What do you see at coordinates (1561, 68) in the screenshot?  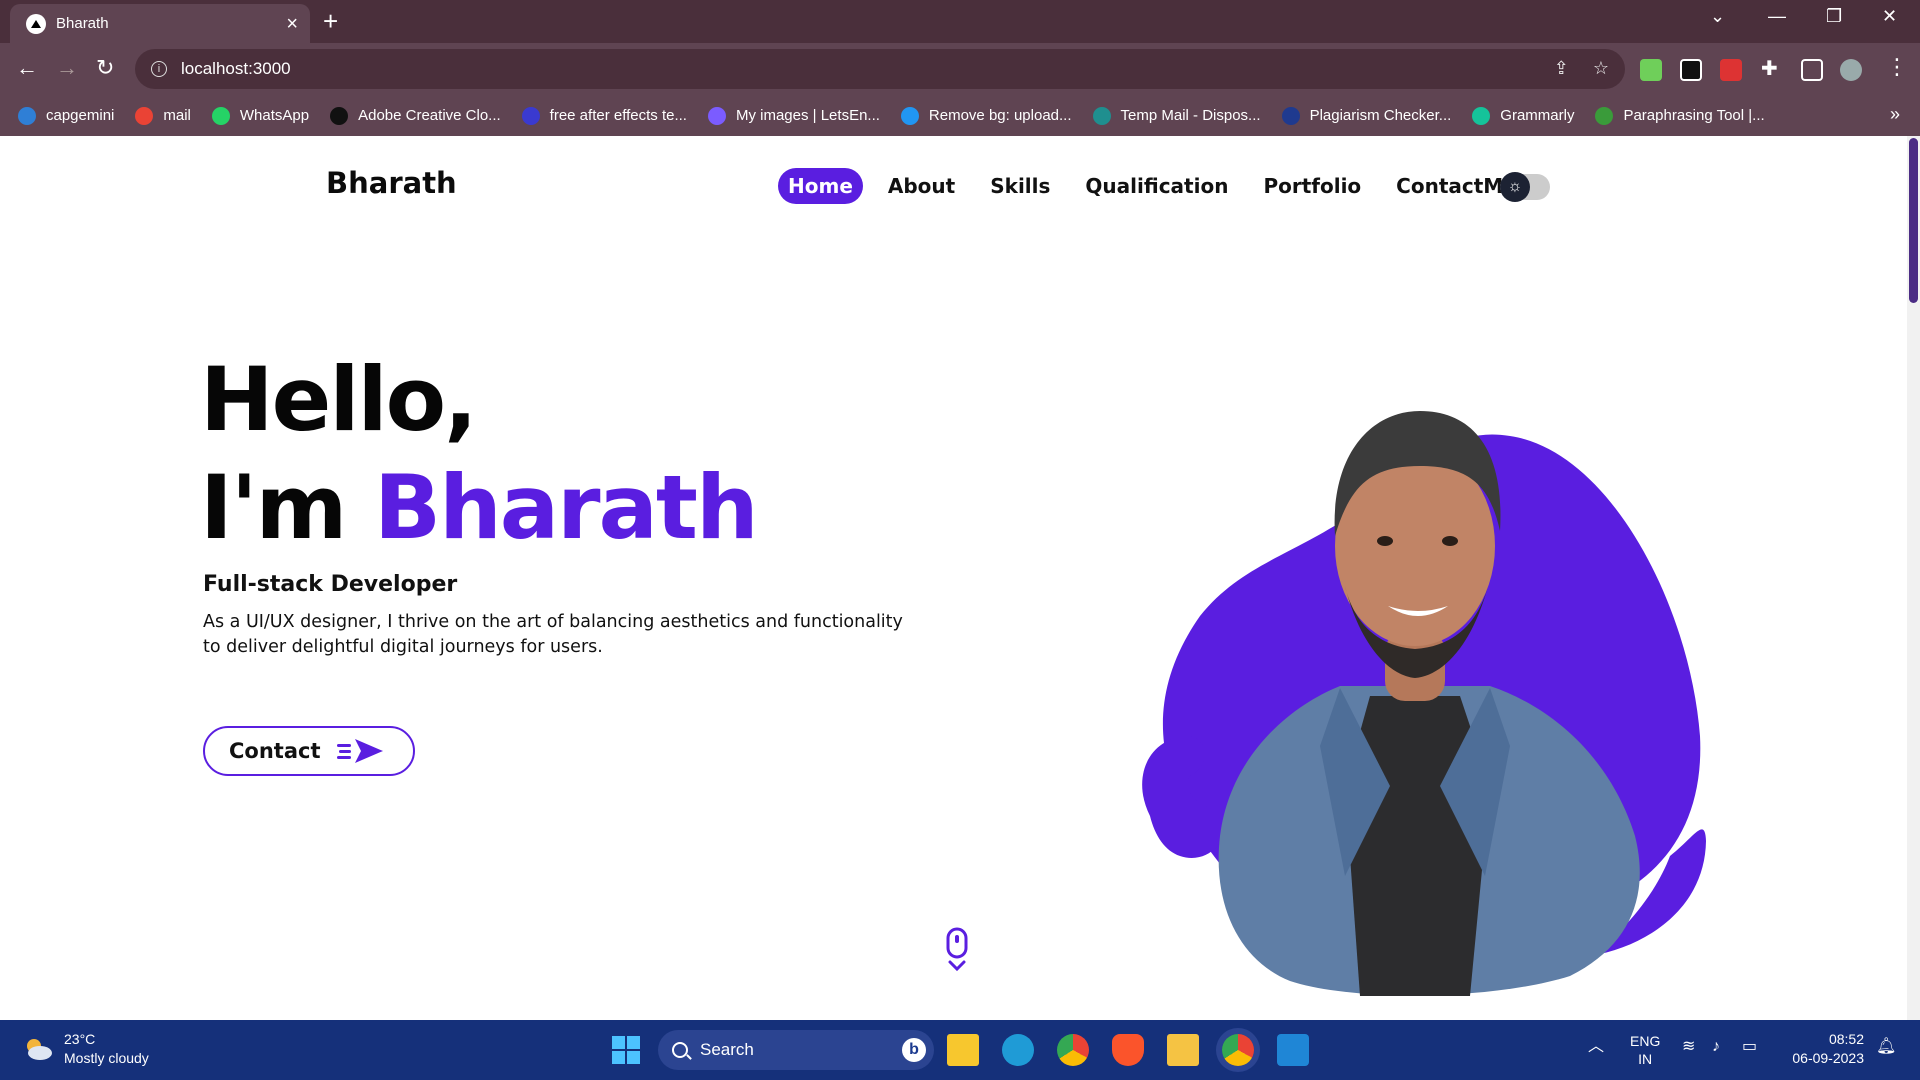 I see `share-icon: ⇪` at bounding box center [1561, 68].